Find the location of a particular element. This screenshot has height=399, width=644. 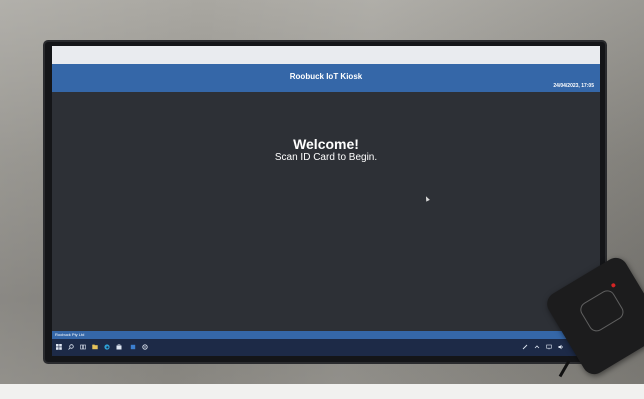

status-strip: Roobuck Pty Ltd is located at coordinates (326, 335).